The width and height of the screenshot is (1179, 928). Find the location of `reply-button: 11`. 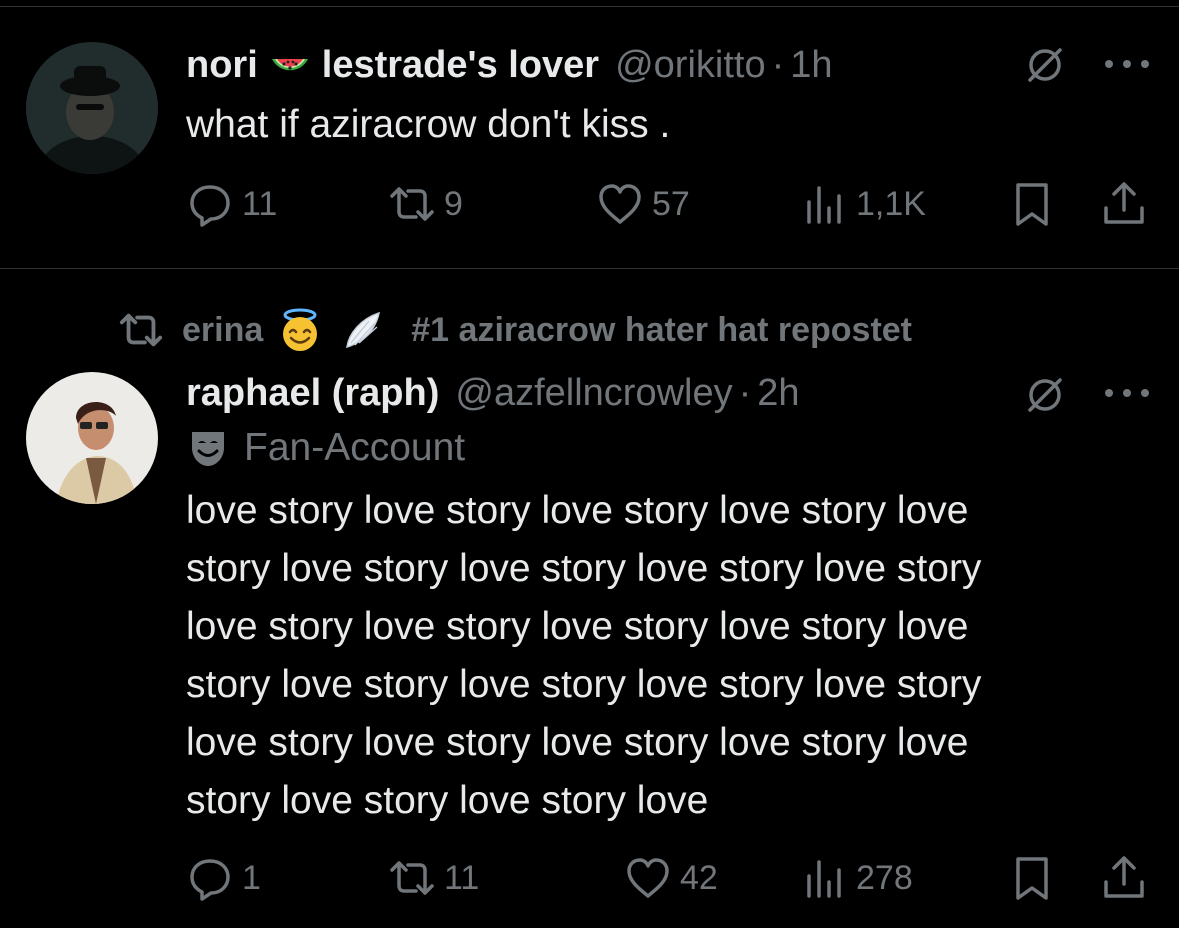

reply-button: 11 is located at coordinates (231, 204).